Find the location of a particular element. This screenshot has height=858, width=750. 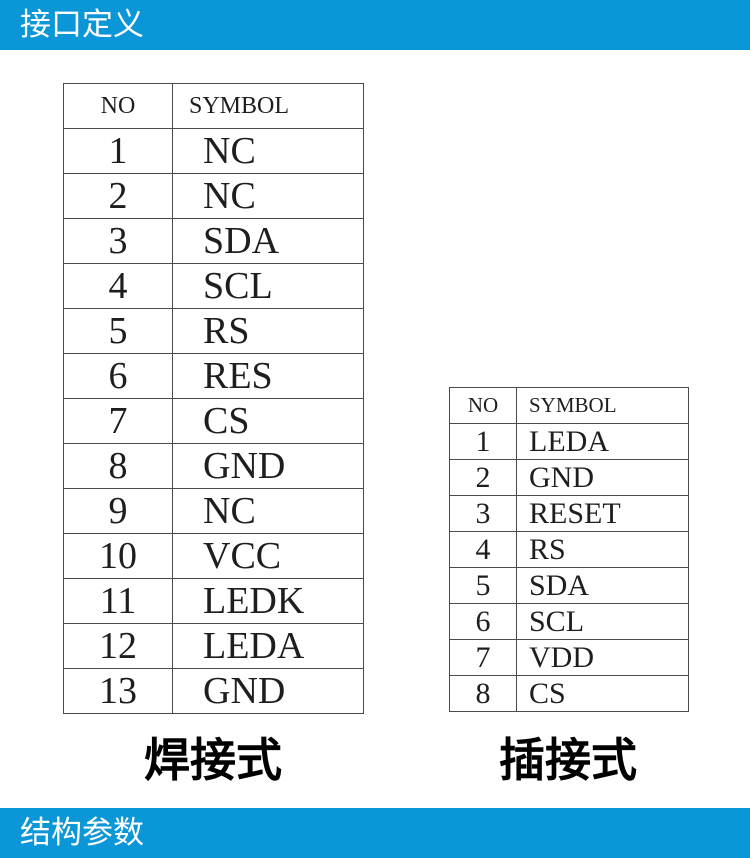

table-row: 5 SDA is located at coordinates (569, 585).